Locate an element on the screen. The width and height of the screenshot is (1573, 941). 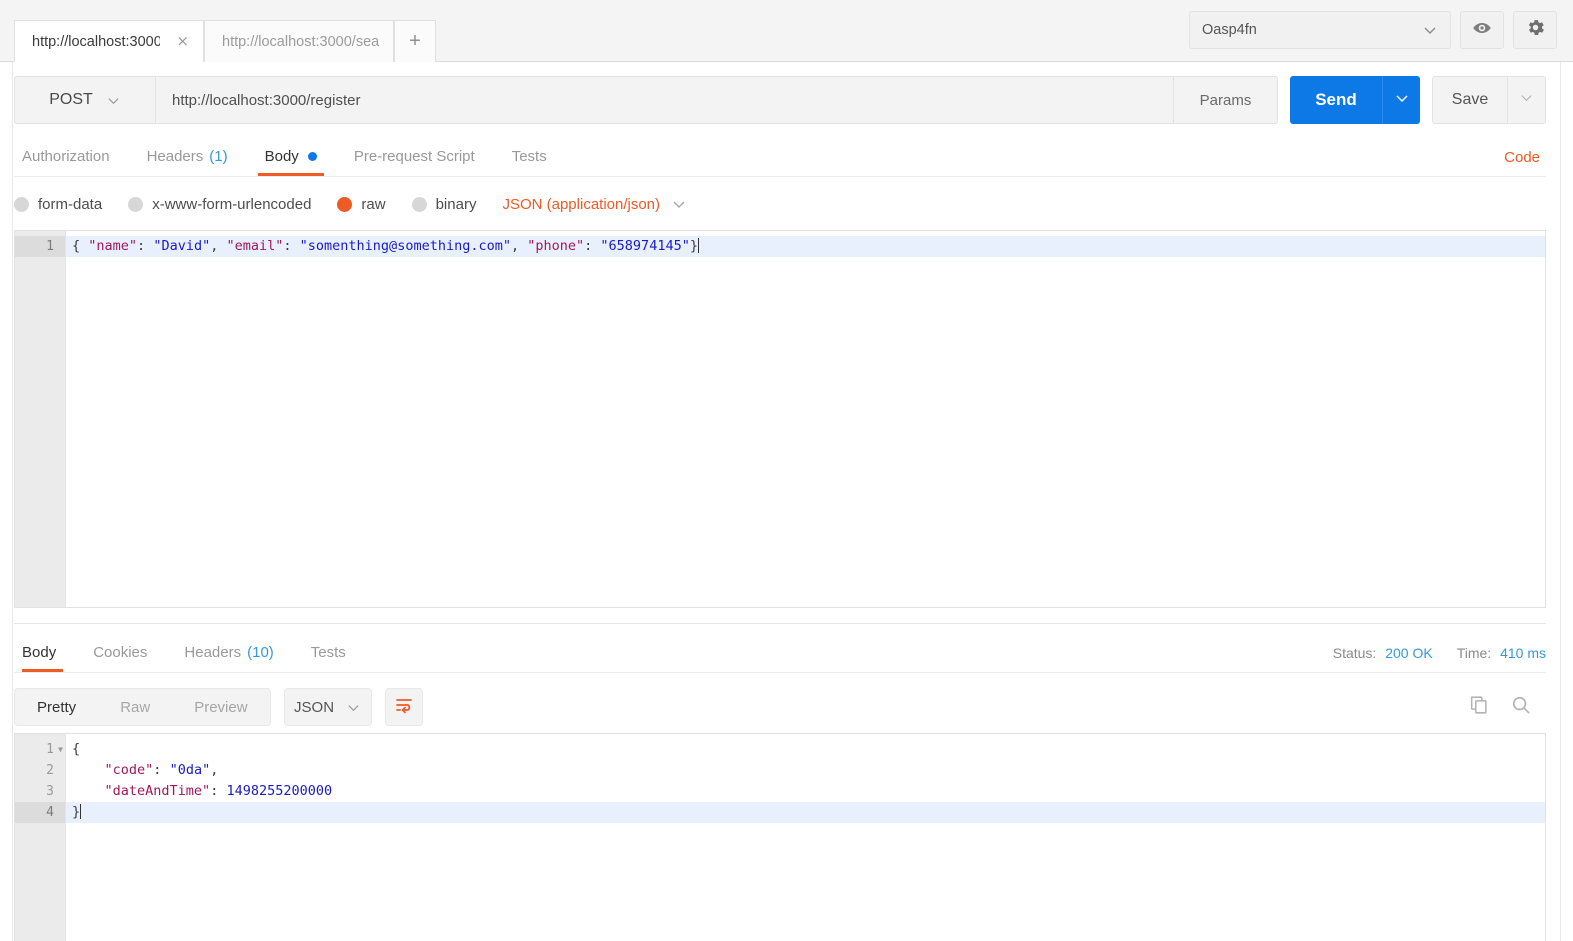
view-mode-raw: Raw is located at coordinates (135, 707).